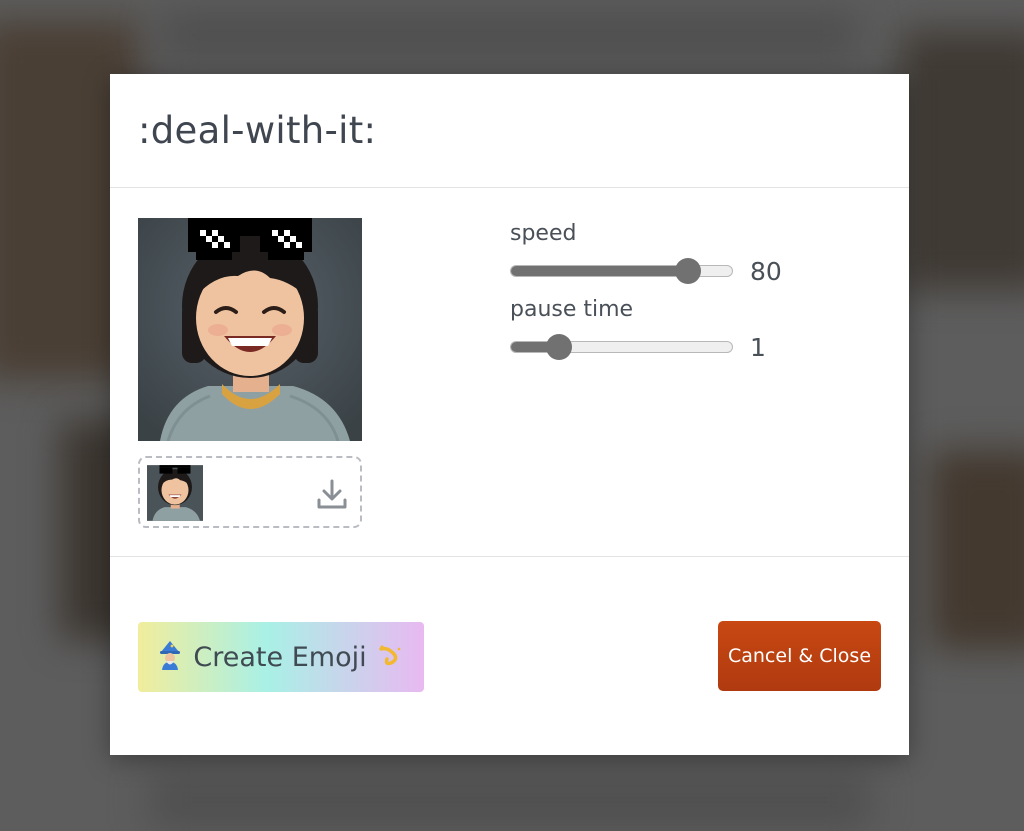  Describe the element at coordinates (559, 347) in the screenshot. I see `pause-time-slider-thumb` at that location.